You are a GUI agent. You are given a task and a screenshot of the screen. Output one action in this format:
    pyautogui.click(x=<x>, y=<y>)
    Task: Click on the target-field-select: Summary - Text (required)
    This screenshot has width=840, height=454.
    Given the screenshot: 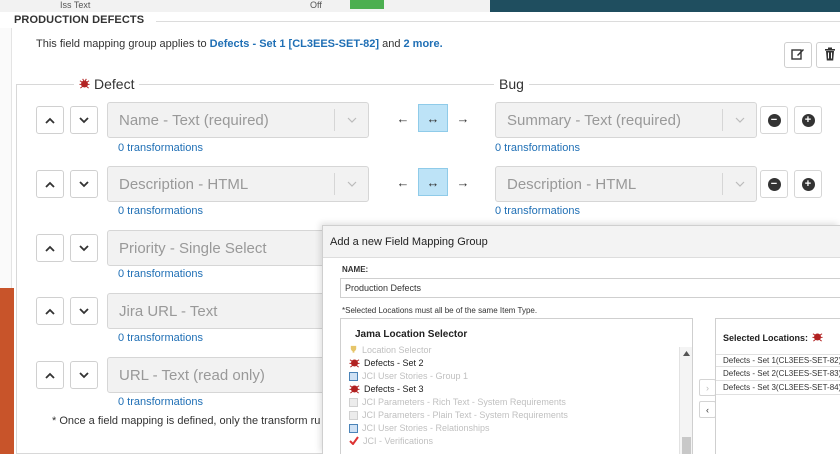 What is the action you would take?
    pyautogui.click(x=626, y=120)
    